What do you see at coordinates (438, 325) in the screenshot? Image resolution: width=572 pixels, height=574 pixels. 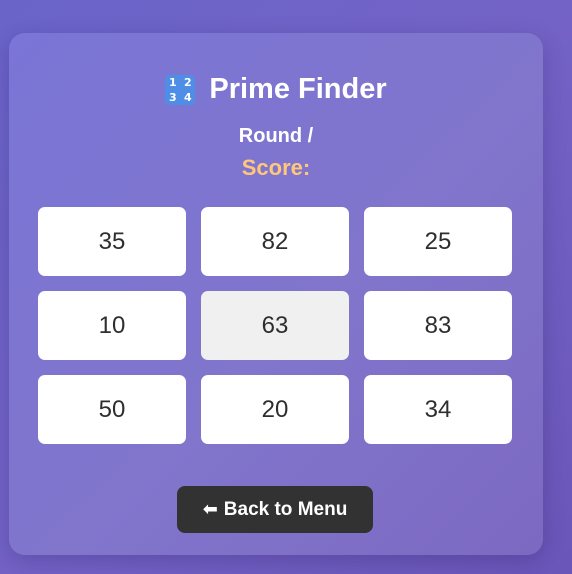 I see `number-cell: 83` at bounding box center [438, 325].